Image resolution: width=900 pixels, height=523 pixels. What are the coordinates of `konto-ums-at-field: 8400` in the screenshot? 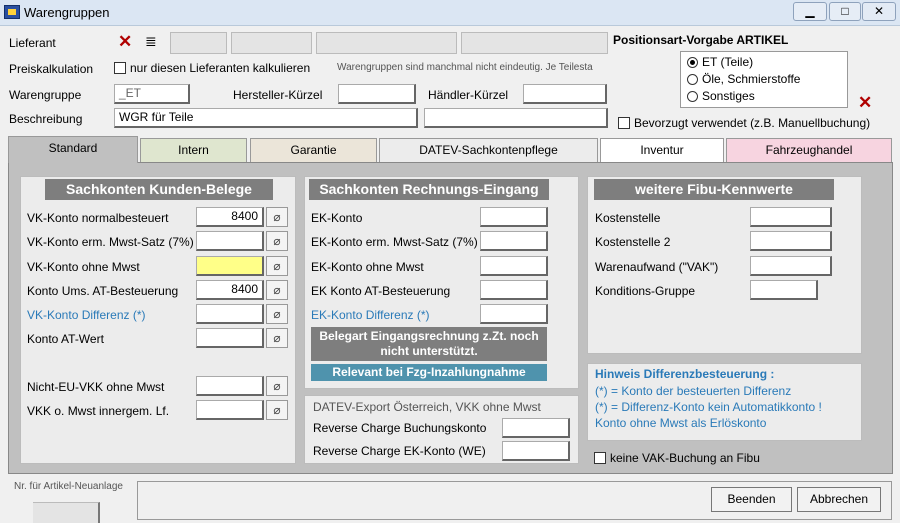 It's located at (230, 290).